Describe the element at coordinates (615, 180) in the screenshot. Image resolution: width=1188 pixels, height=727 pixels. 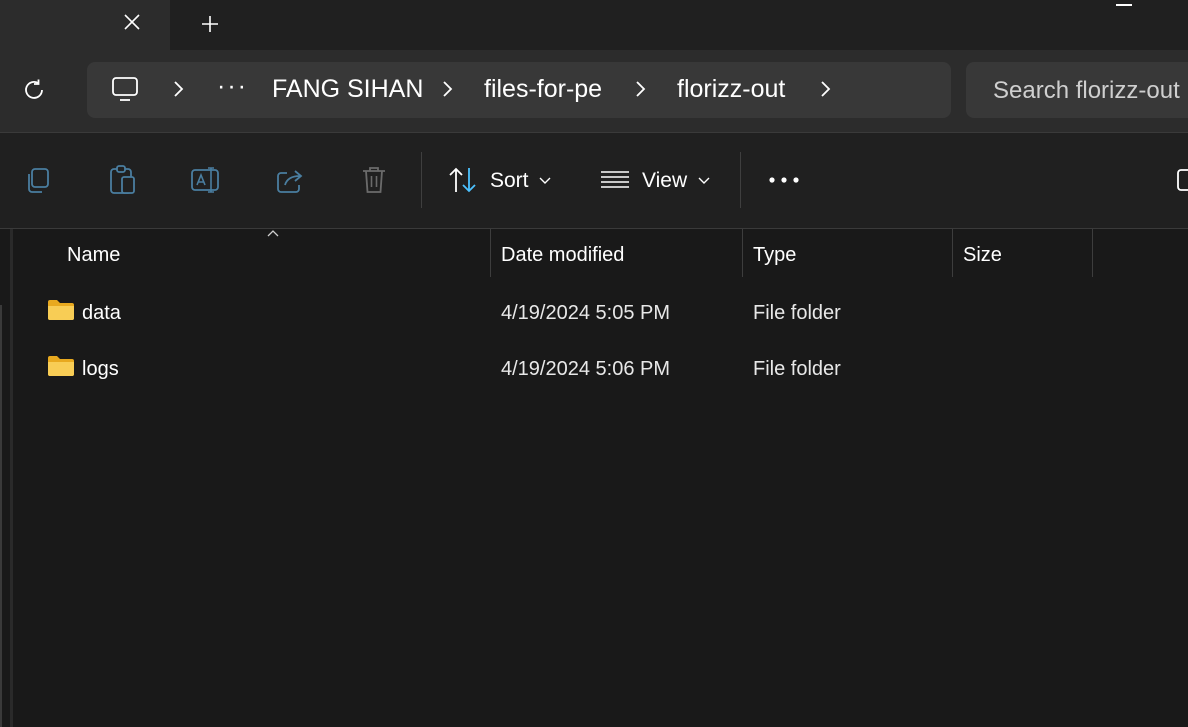
I see `view-icon` at that location.